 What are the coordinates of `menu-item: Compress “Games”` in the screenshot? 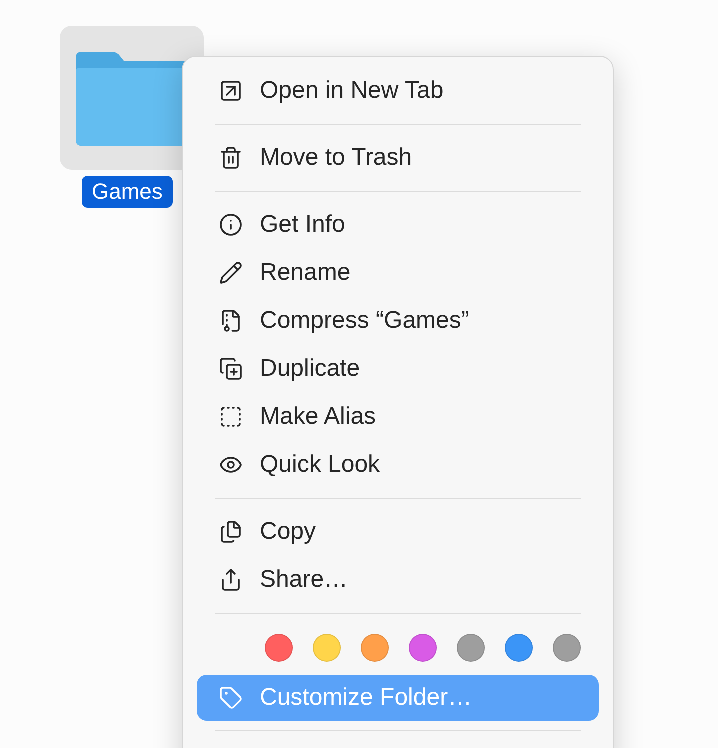 It's located at (398, 321).